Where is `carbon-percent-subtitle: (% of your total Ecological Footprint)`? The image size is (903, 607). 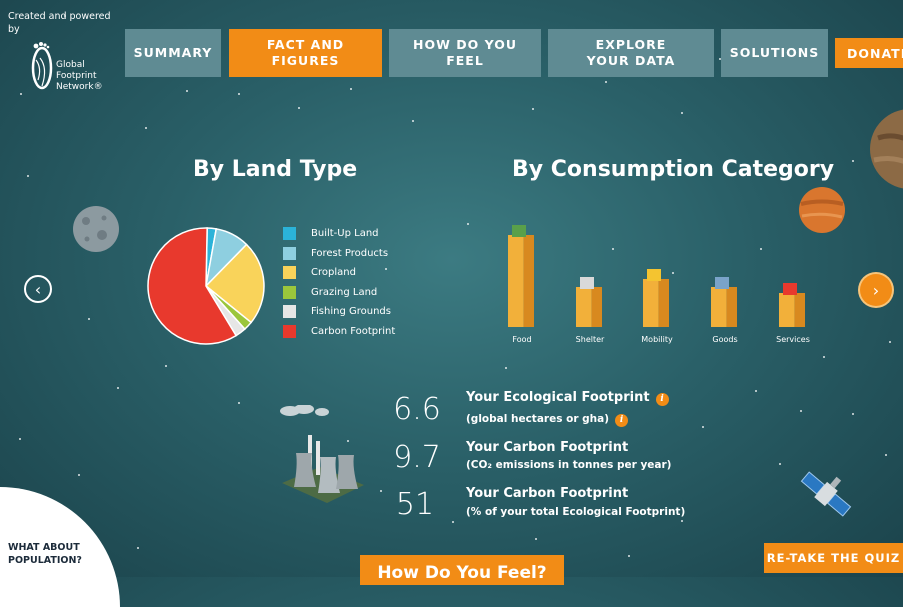 carbon-percent-subtitle: (% of your total Ecological Footprint) is located at coordinates (576, 512).